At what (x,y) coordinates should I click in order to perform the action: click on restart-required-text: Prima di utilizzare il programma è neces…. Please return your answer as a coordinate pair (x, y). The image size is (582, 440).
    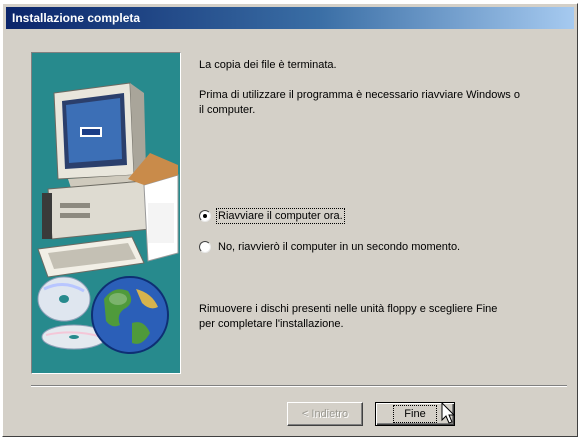
    Looking at the image, I should click on (359, 95).